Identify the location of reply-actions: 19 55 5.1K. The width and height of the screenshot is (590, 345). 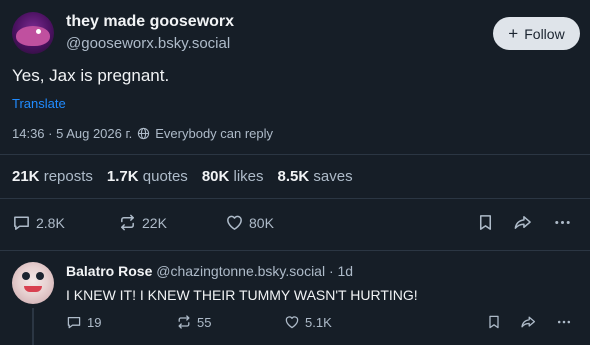
(295, 324).